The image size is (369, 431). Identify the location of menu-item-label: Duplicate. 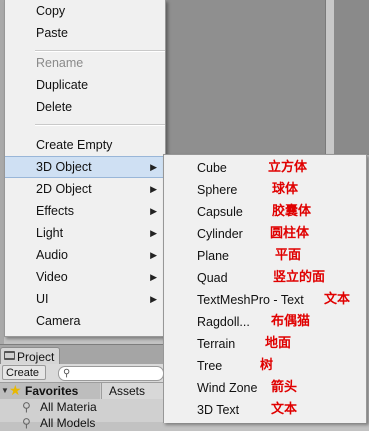
(62, 85).